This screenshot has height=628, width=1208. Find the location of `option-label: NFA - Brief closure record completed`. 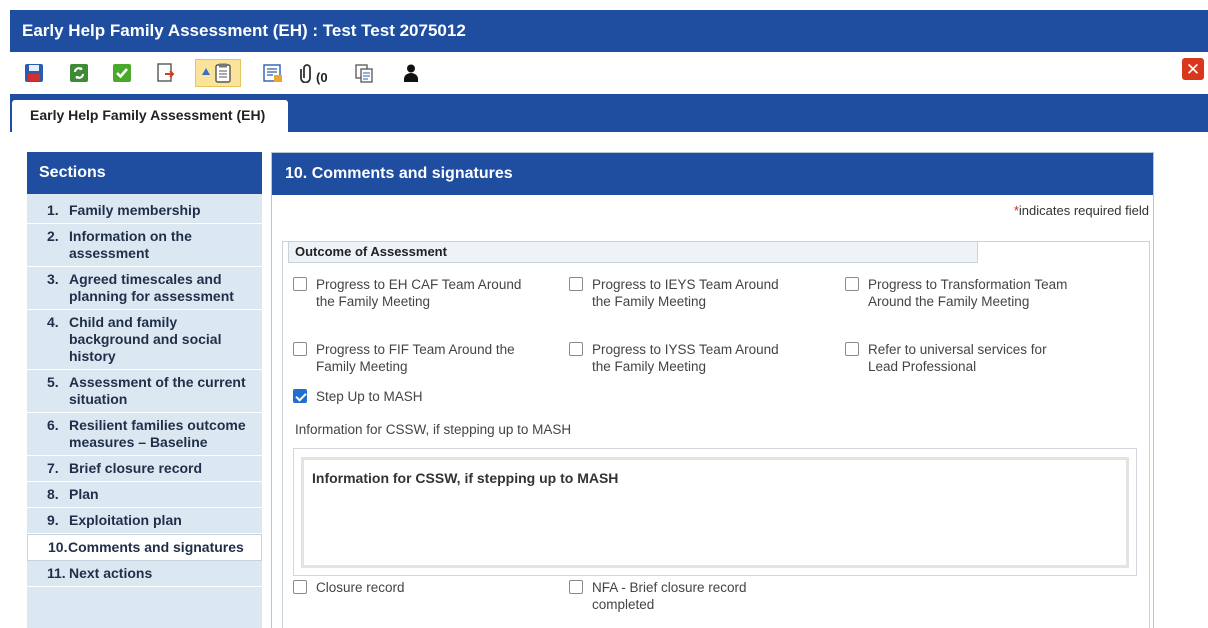

option-label: NFA - Brief closure record completed is located at coordinates (669, 596).